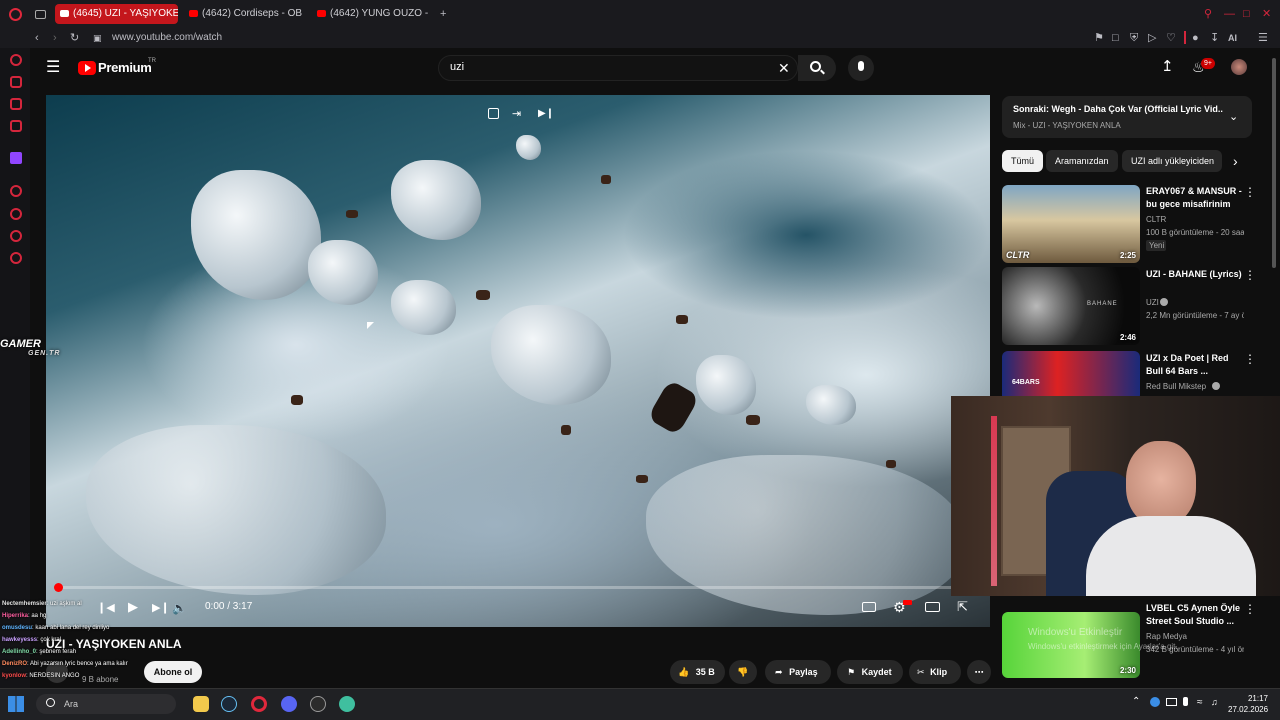 The image size is (1280, 720). I want to click on dislike-button: 👎, so click(743, 672).